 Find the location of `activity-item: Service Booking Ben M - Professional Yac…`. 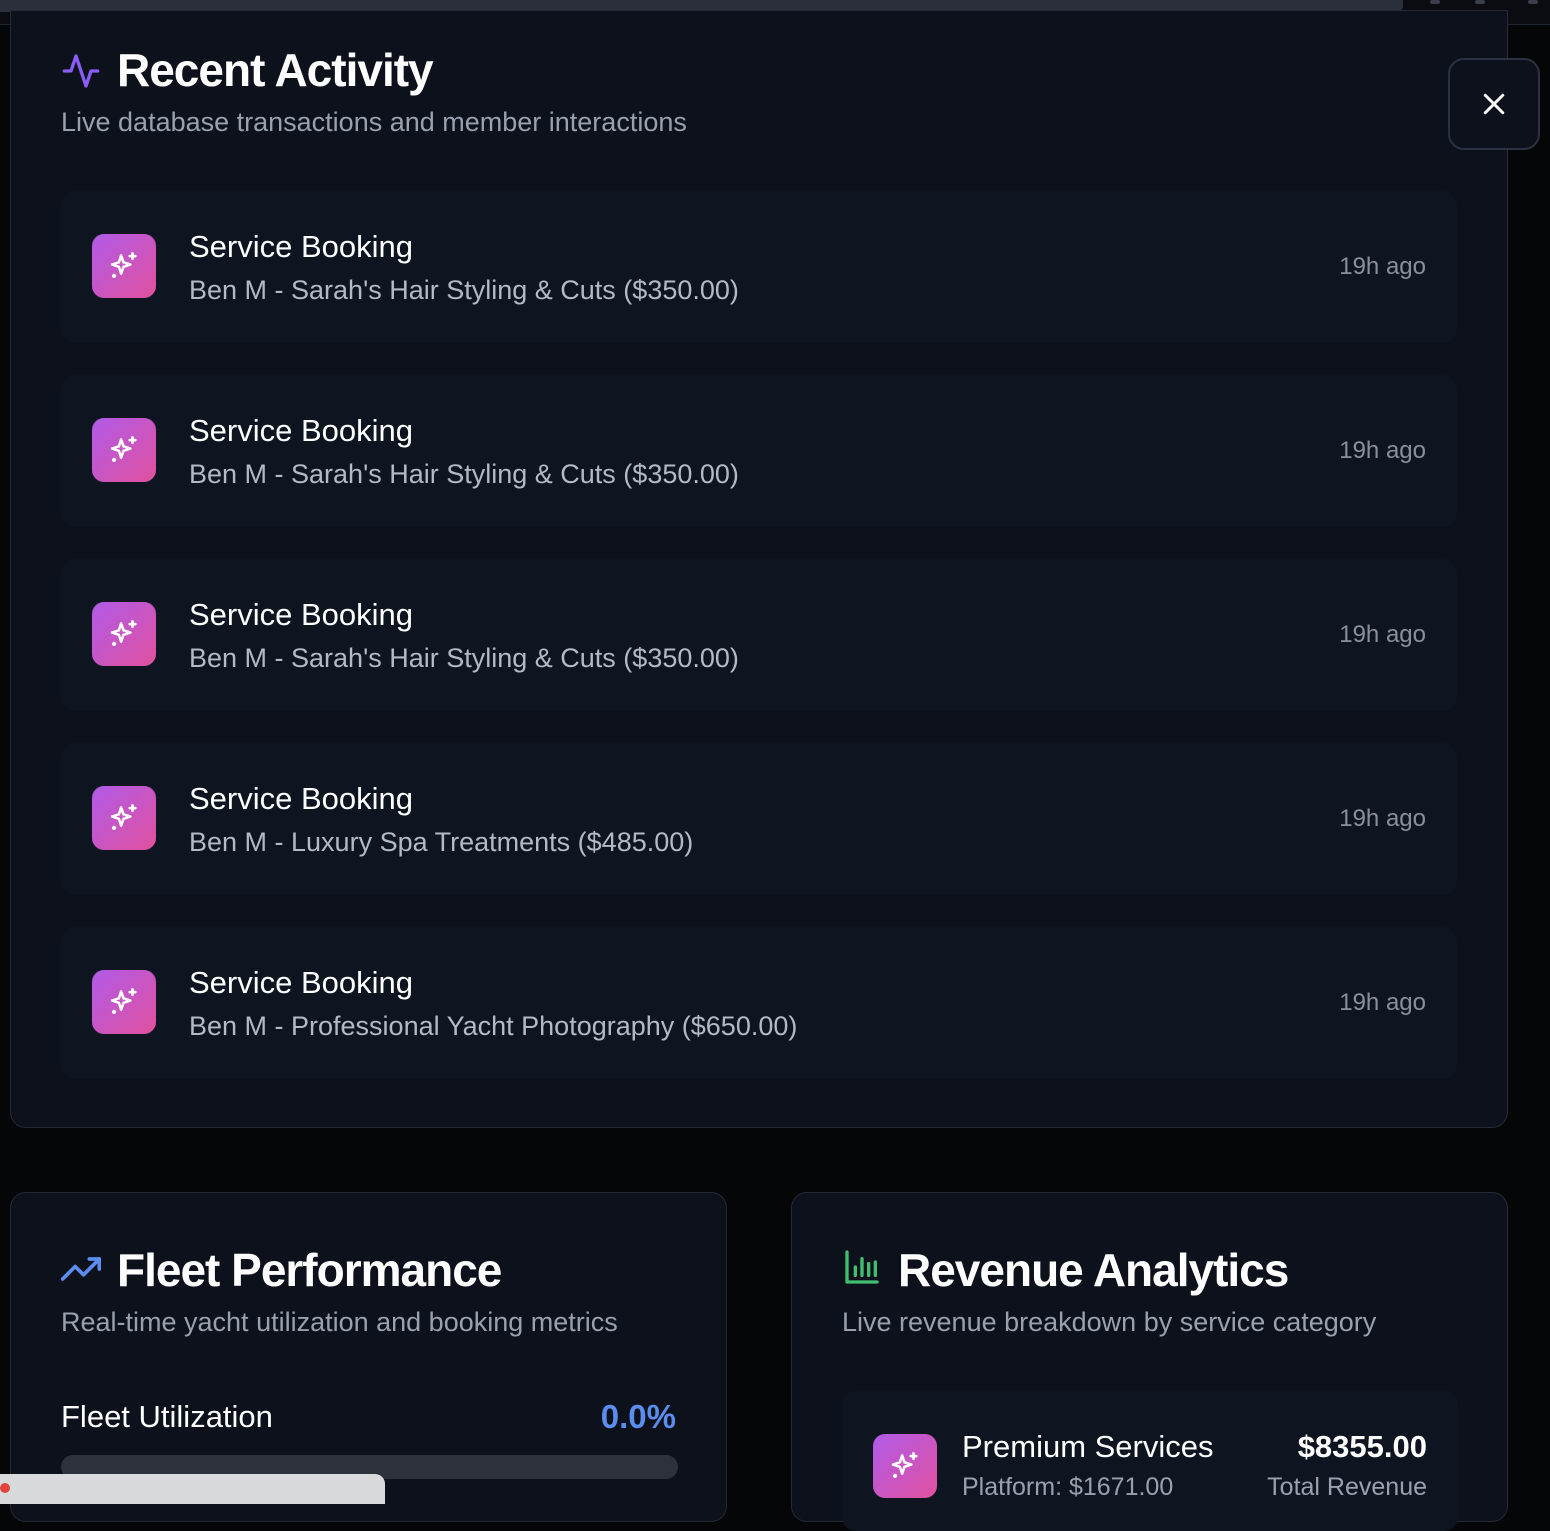

activity-item: Service Booking Ben M - Professional Yac… is located at coordinates (759, 1003).